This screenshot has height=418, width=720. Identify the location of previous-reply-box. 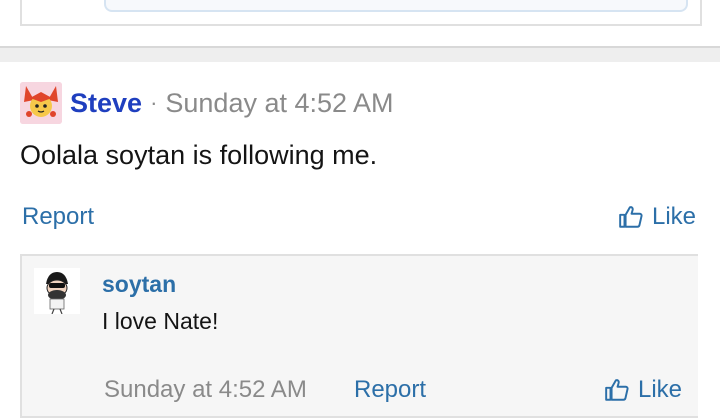
(396, 6).